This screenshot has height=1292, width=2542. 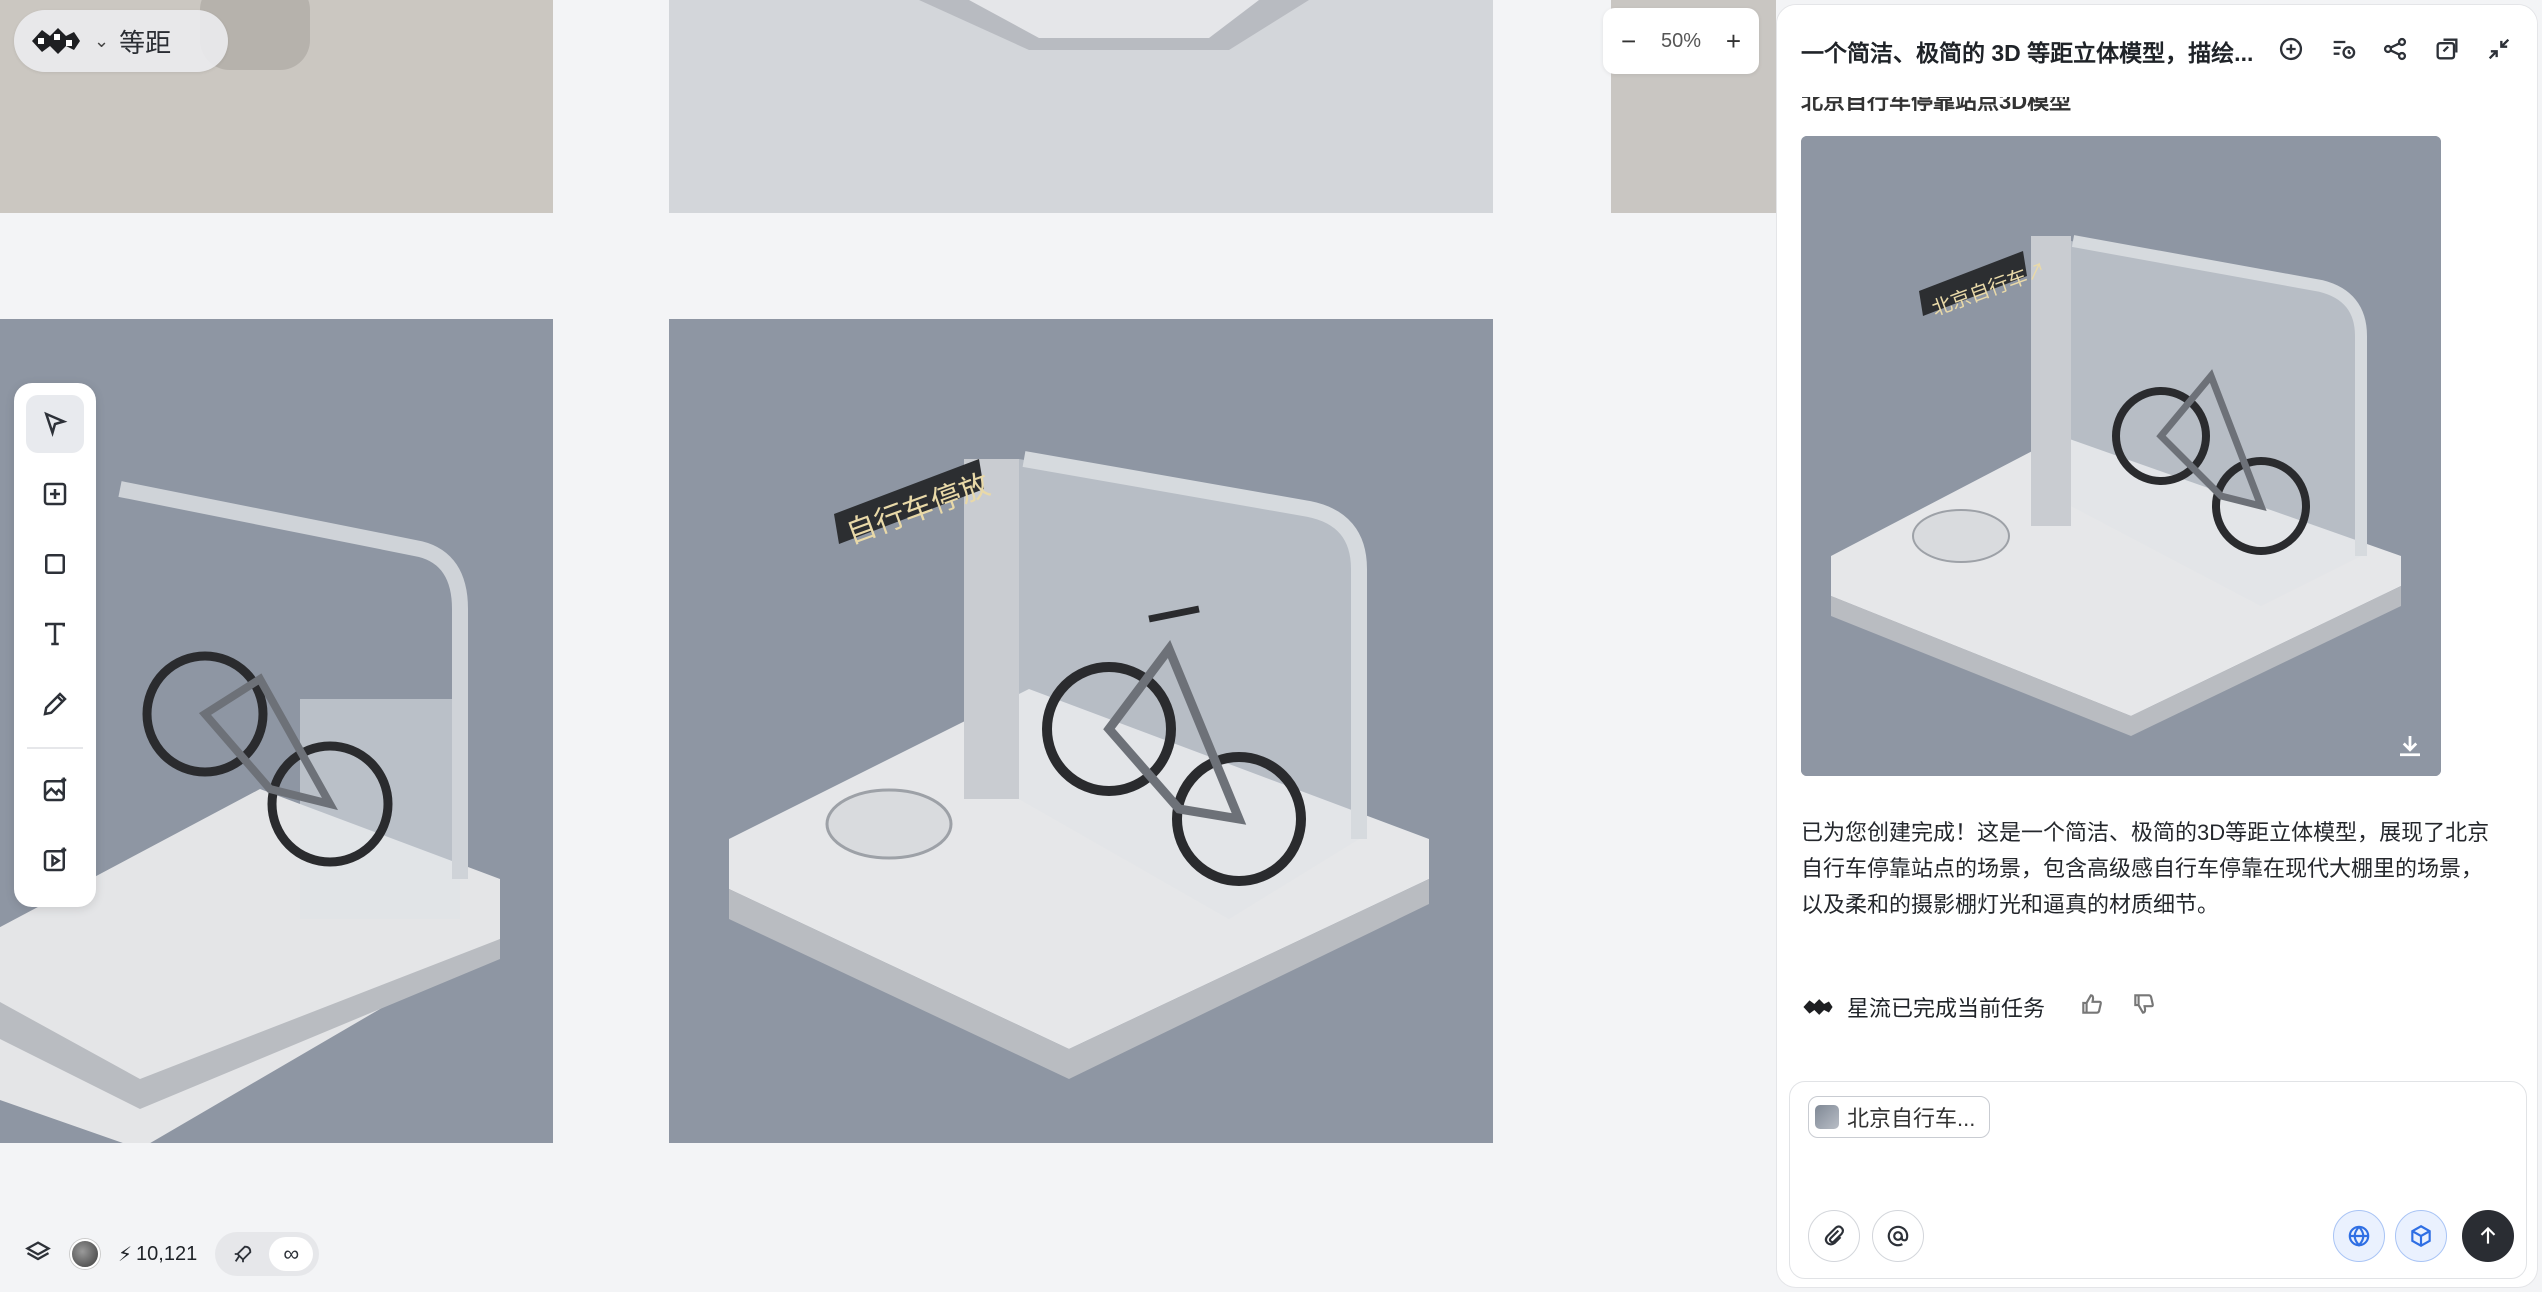 I want to click on open-in-canvas-button, so click(x=2447, y=51).